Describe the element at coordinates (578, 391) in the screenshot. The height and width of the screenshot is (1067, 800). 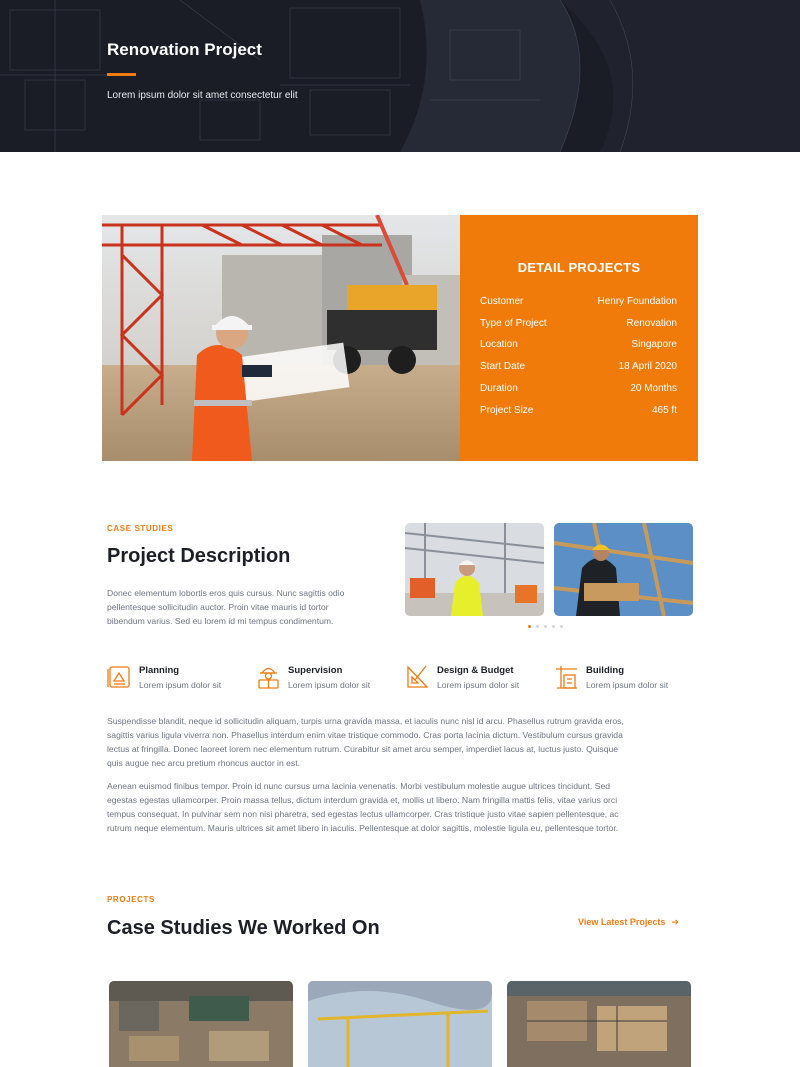
I see `detail-row-duration: Duration 20 Months` at that location.